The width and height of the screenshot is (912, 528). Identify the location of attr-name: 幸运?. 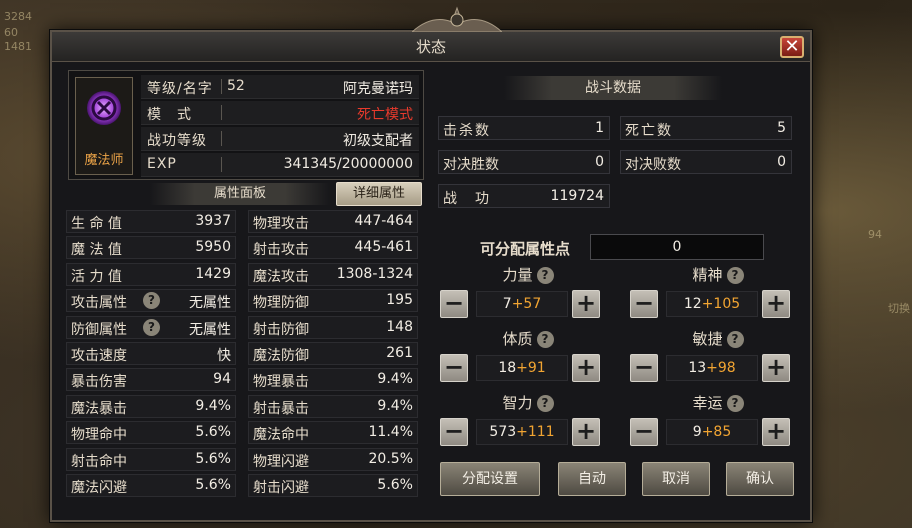
(718, 402).